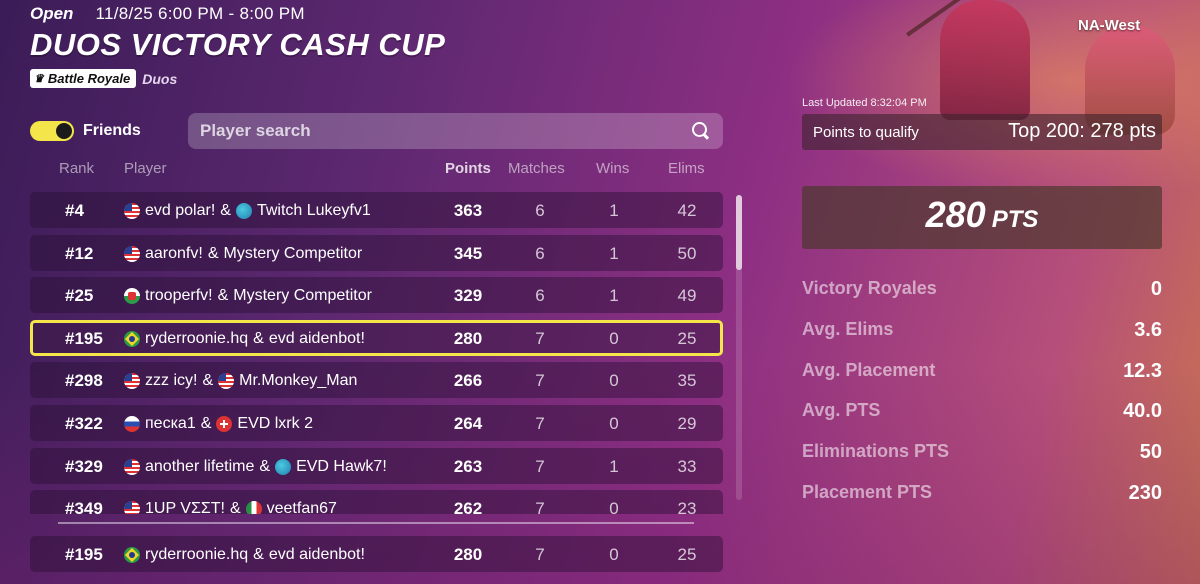  Describe the element at coordinates (468, 466) in the screenshot. I see `points: 263` at that location.